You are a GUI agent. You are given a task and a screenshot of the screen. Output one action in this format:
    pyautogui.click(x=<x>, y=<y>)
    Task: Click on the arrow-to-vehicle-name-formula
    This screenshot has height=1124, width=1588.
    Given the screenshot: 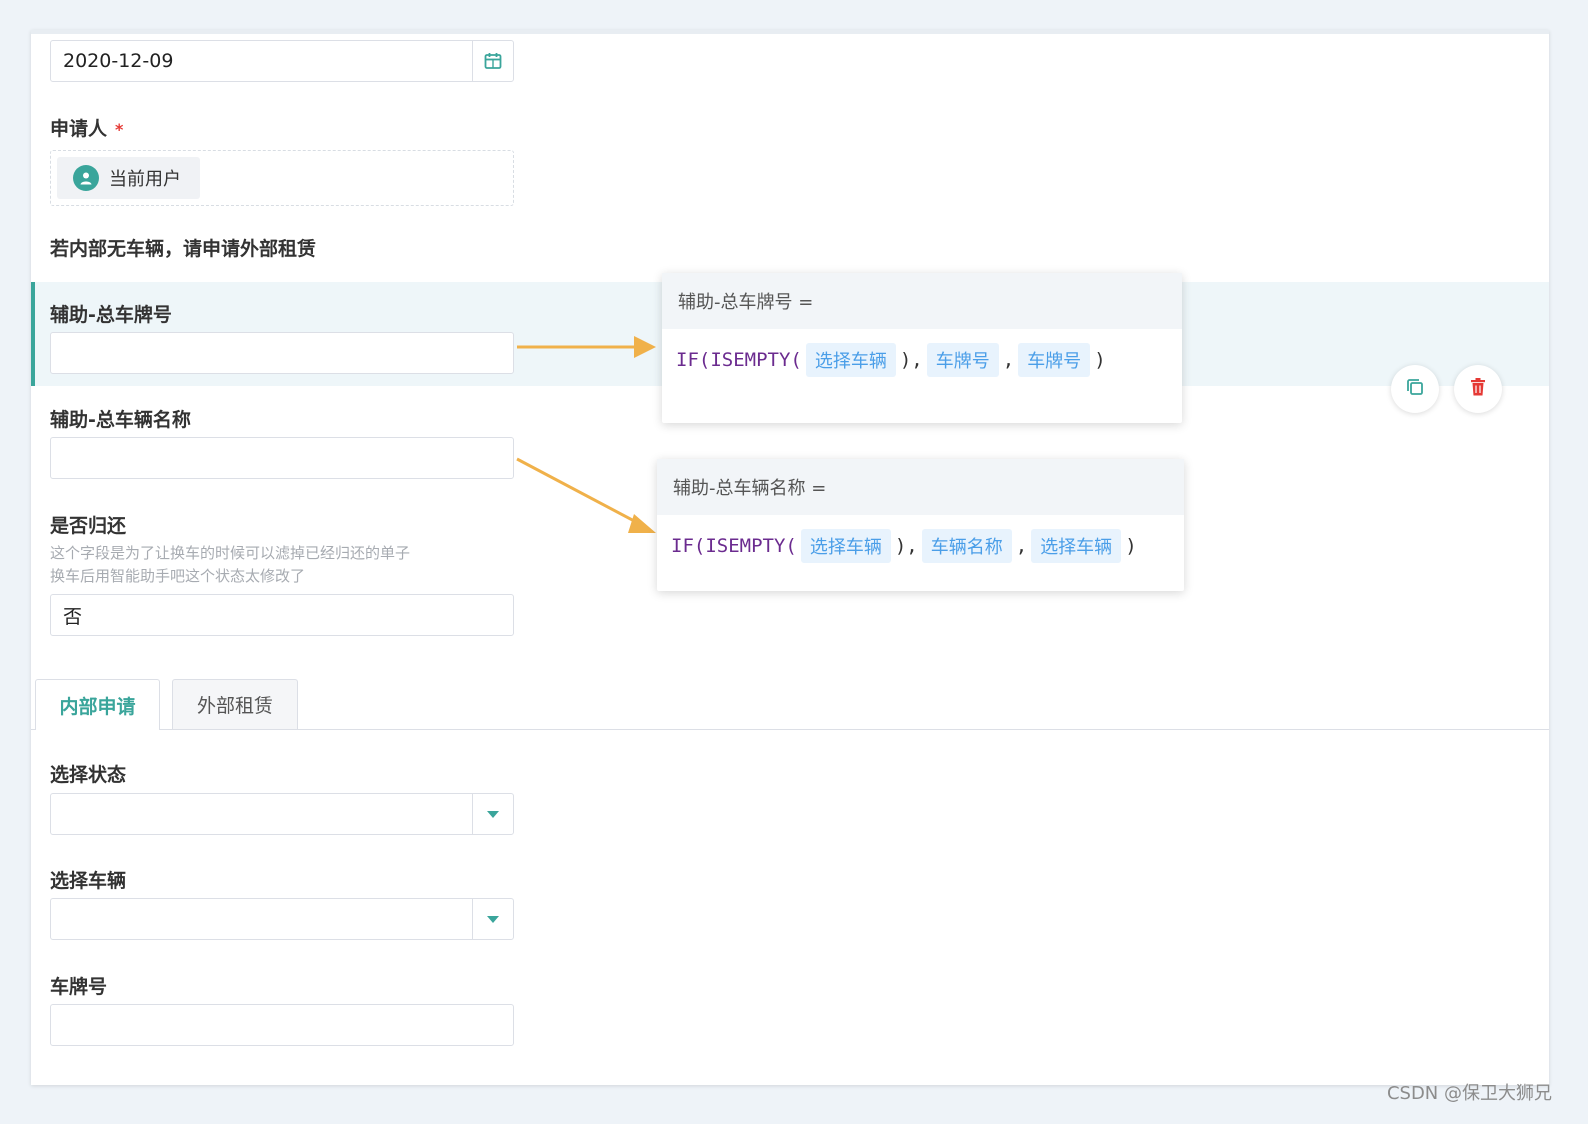 What is the action you would take?
    pyautogui.click(x=577, y=491)
    